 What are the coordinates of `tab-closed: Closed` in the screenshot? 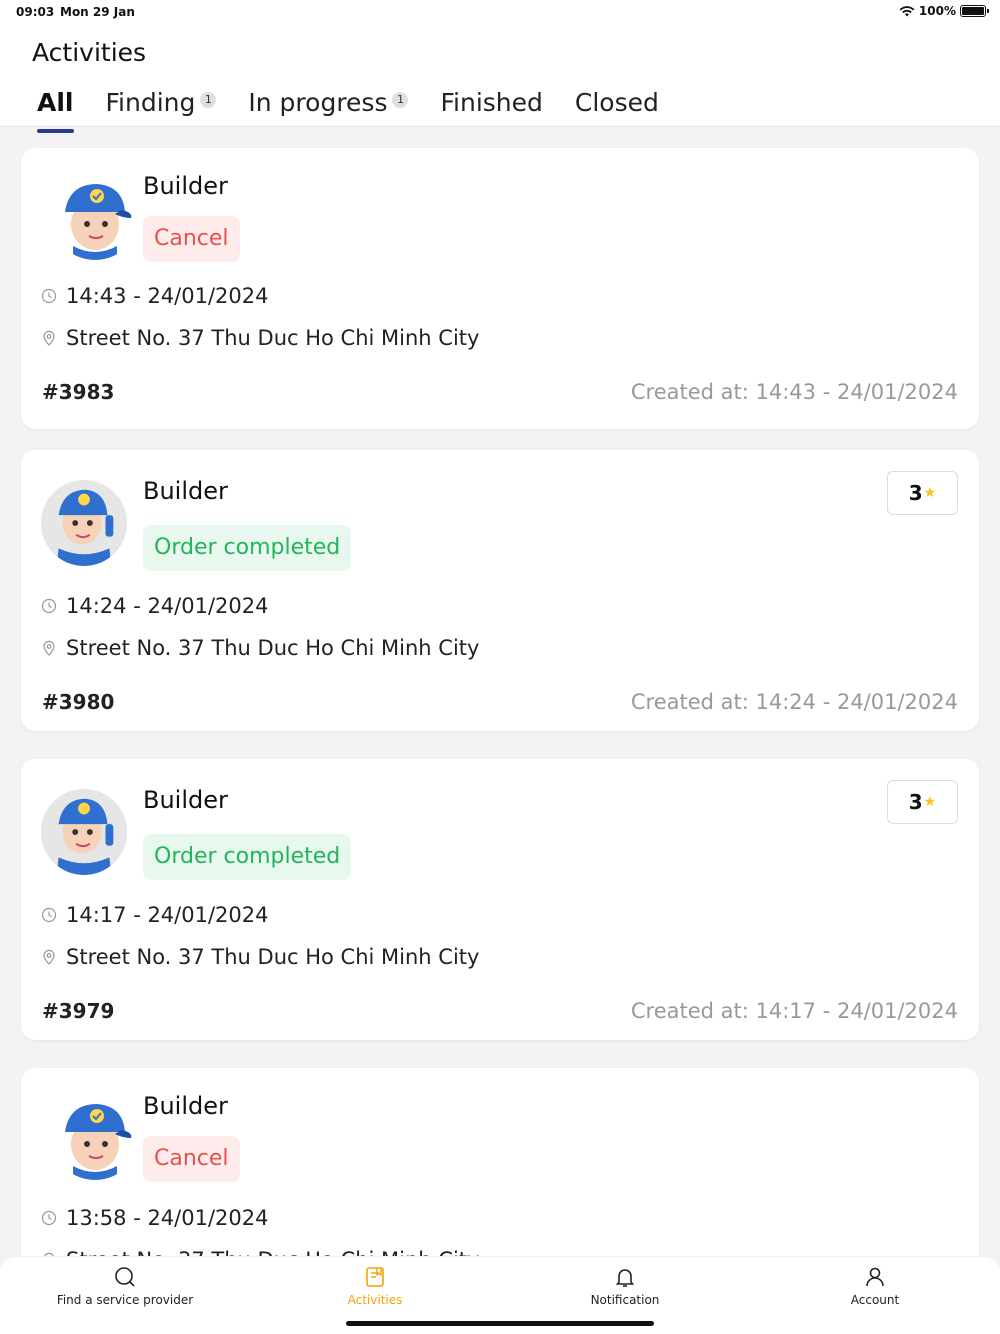 It's located at (617, 102).